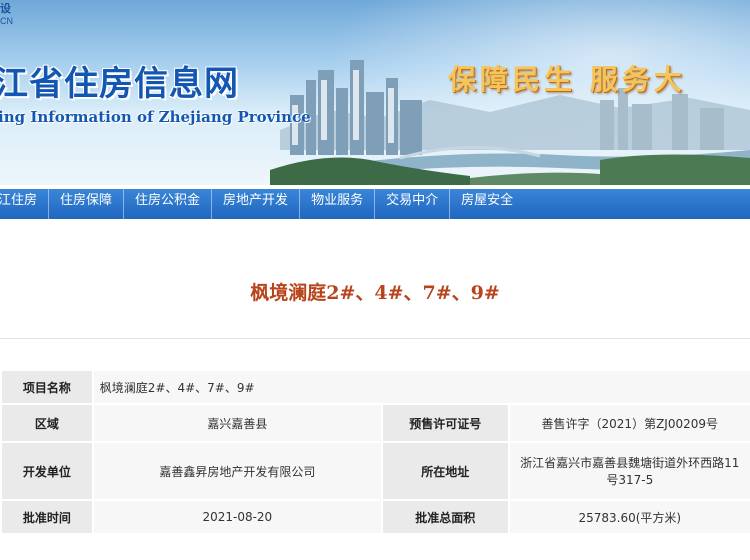  I want to click on presale-permit-label: 预售许可证号, so click(445, 423).